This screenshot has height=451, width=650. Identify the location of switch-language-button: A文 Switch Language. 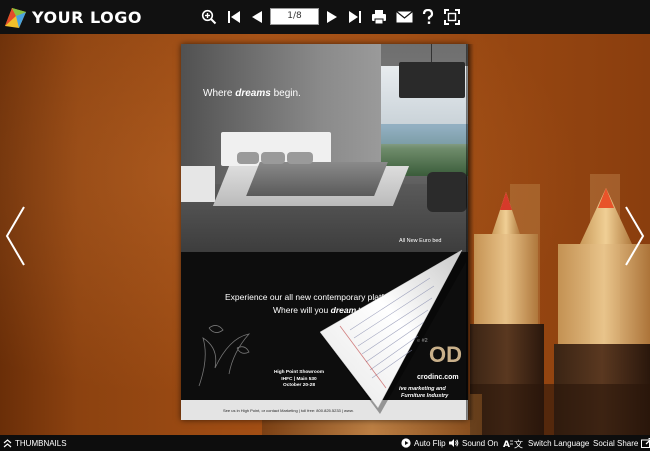
(546, 443).